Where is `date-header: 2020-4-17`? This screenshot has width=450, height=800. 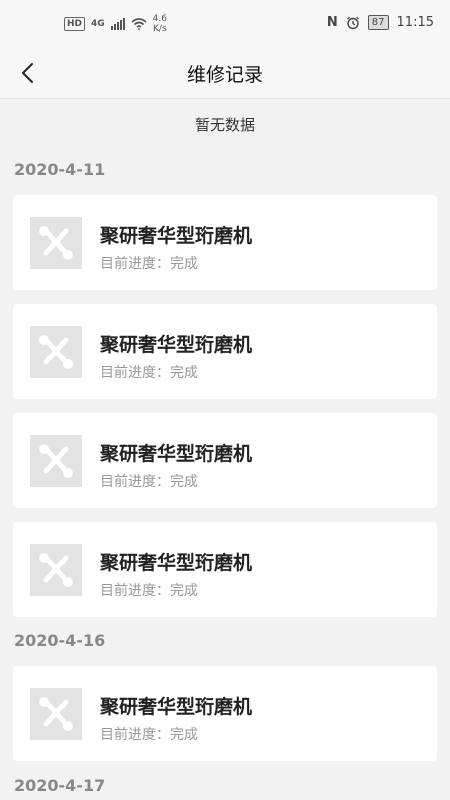
date-header: 2020-4-17 is located at coordinates (60, 785).